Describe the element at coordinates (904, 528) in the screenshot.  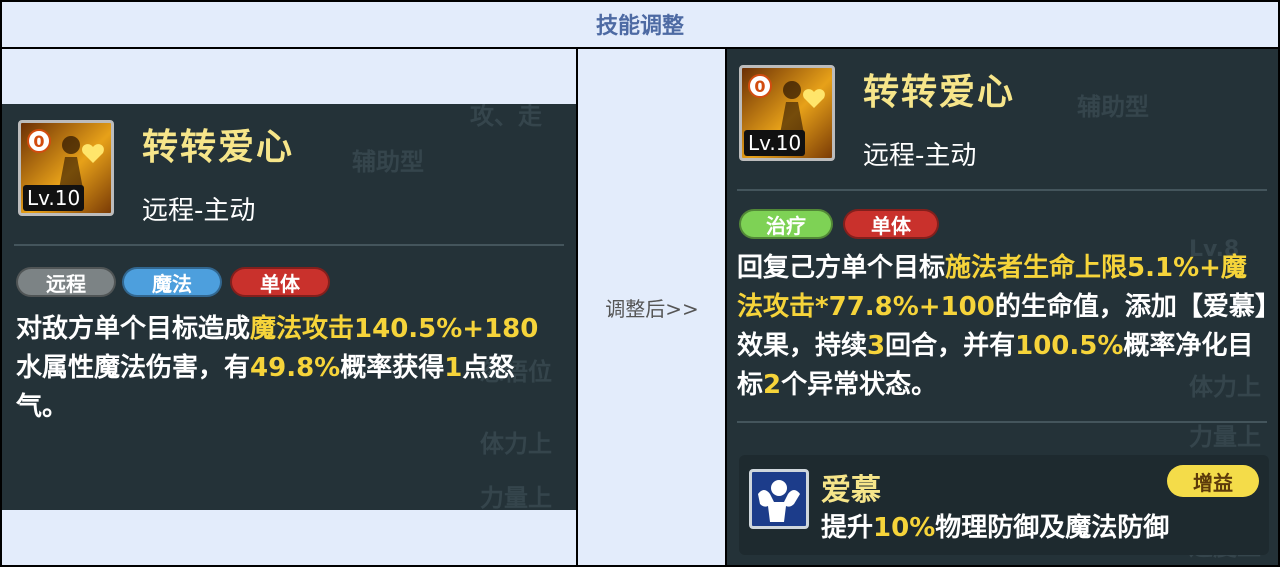
I see `buff-desc-value: 10%` at that location.